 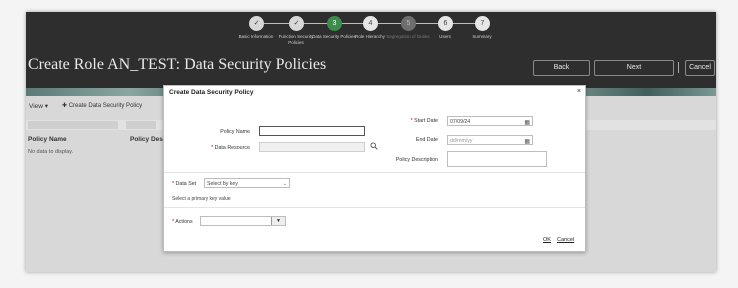 I want to click on train-step-segregation-of-duties: 5, so click(x=408, y=23).